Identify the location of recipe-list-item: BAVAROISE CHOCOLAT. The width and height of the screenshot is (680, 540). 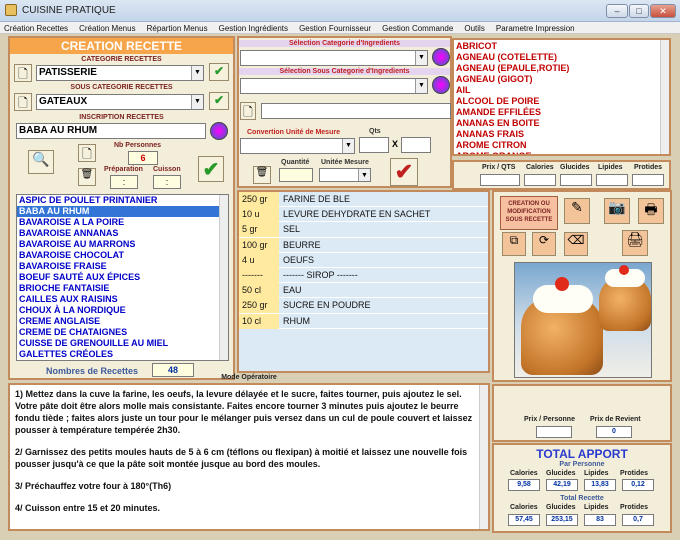
(122, 255).